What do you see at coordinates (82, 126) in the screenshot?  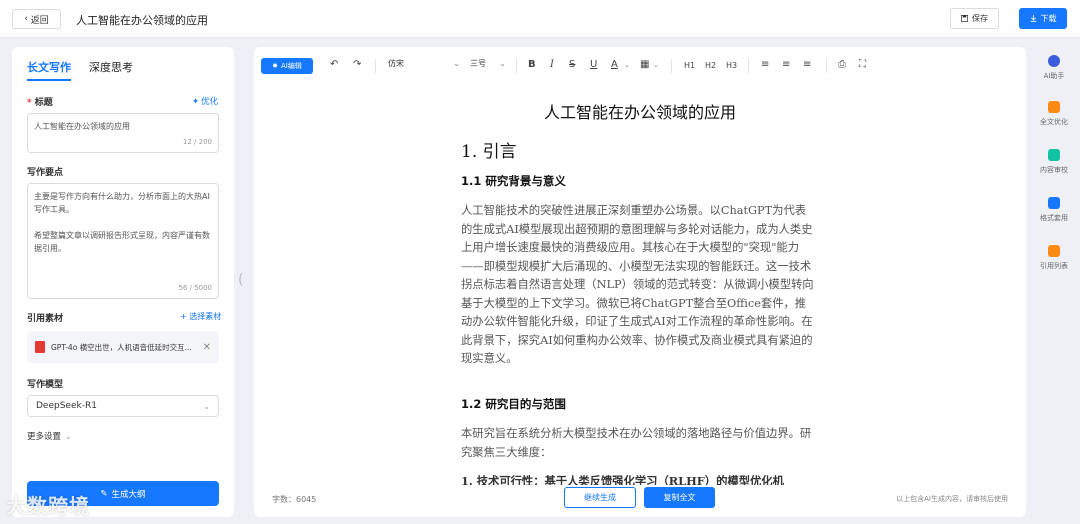 I see `title-value: 人工智能在办公领域的应用` at bounding box center [82, 126].